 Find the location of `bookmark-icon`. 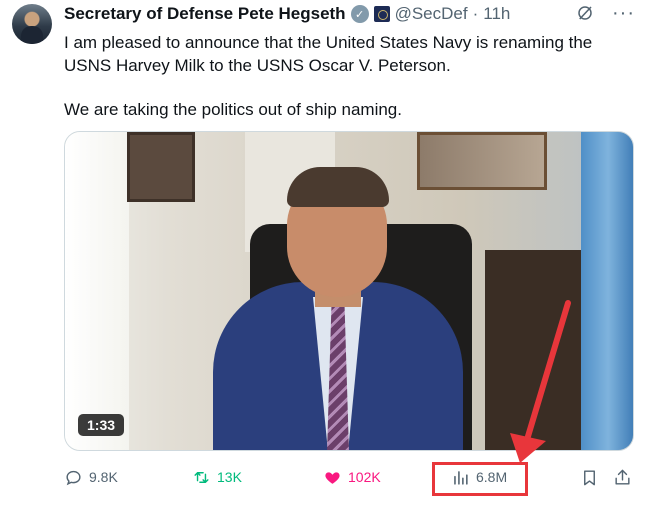

bookmark-icon is located at coordinates (589, 477).